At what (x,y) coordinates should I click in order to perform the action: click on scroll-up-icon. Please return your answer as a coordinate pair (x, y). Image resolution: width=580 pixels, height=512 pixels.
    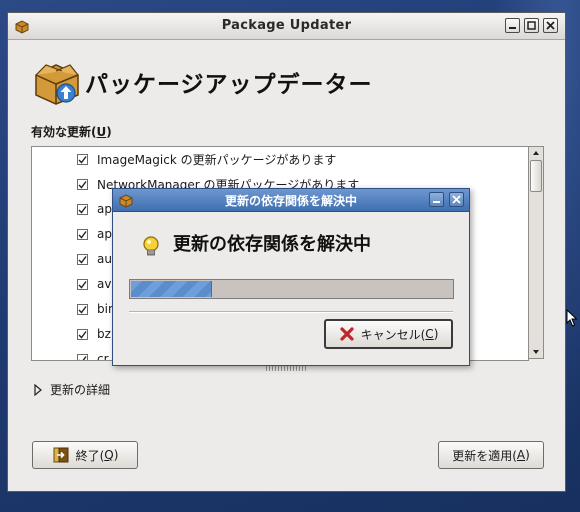
    Looking at the image, I should click on (536, 153).